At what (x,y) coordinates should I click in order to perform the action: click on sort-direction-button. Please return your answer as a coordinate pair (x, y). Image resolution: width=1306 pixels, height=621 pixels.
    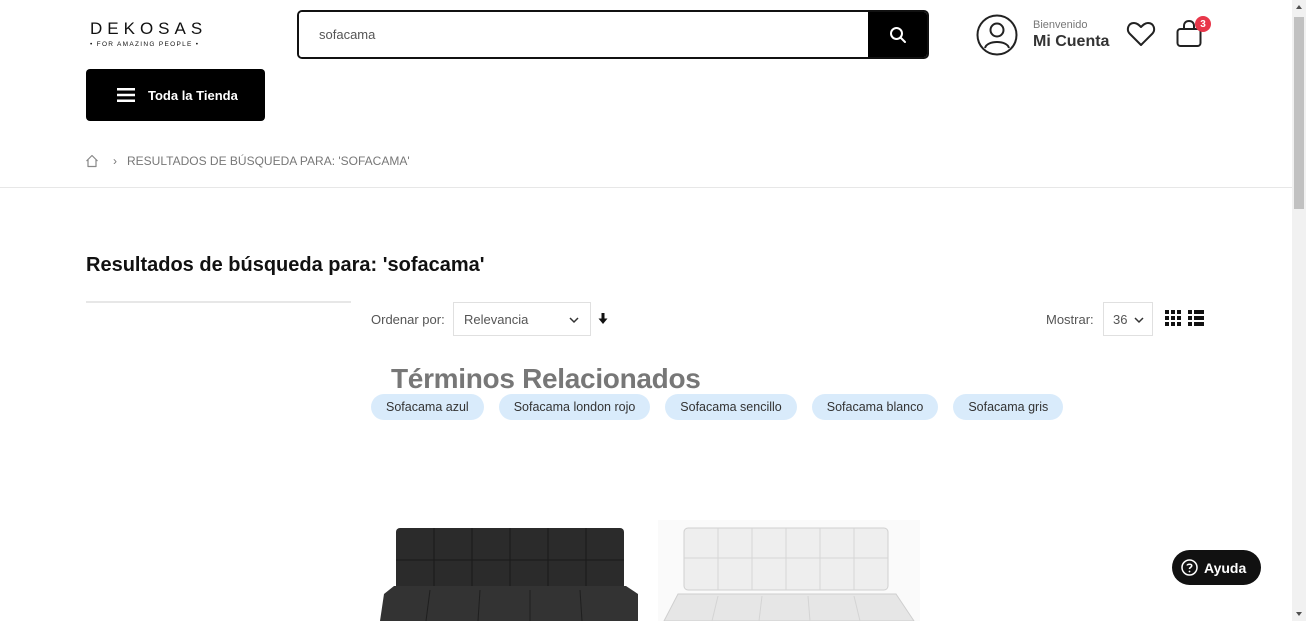
    Looking at the image, I should click on (603, 321).